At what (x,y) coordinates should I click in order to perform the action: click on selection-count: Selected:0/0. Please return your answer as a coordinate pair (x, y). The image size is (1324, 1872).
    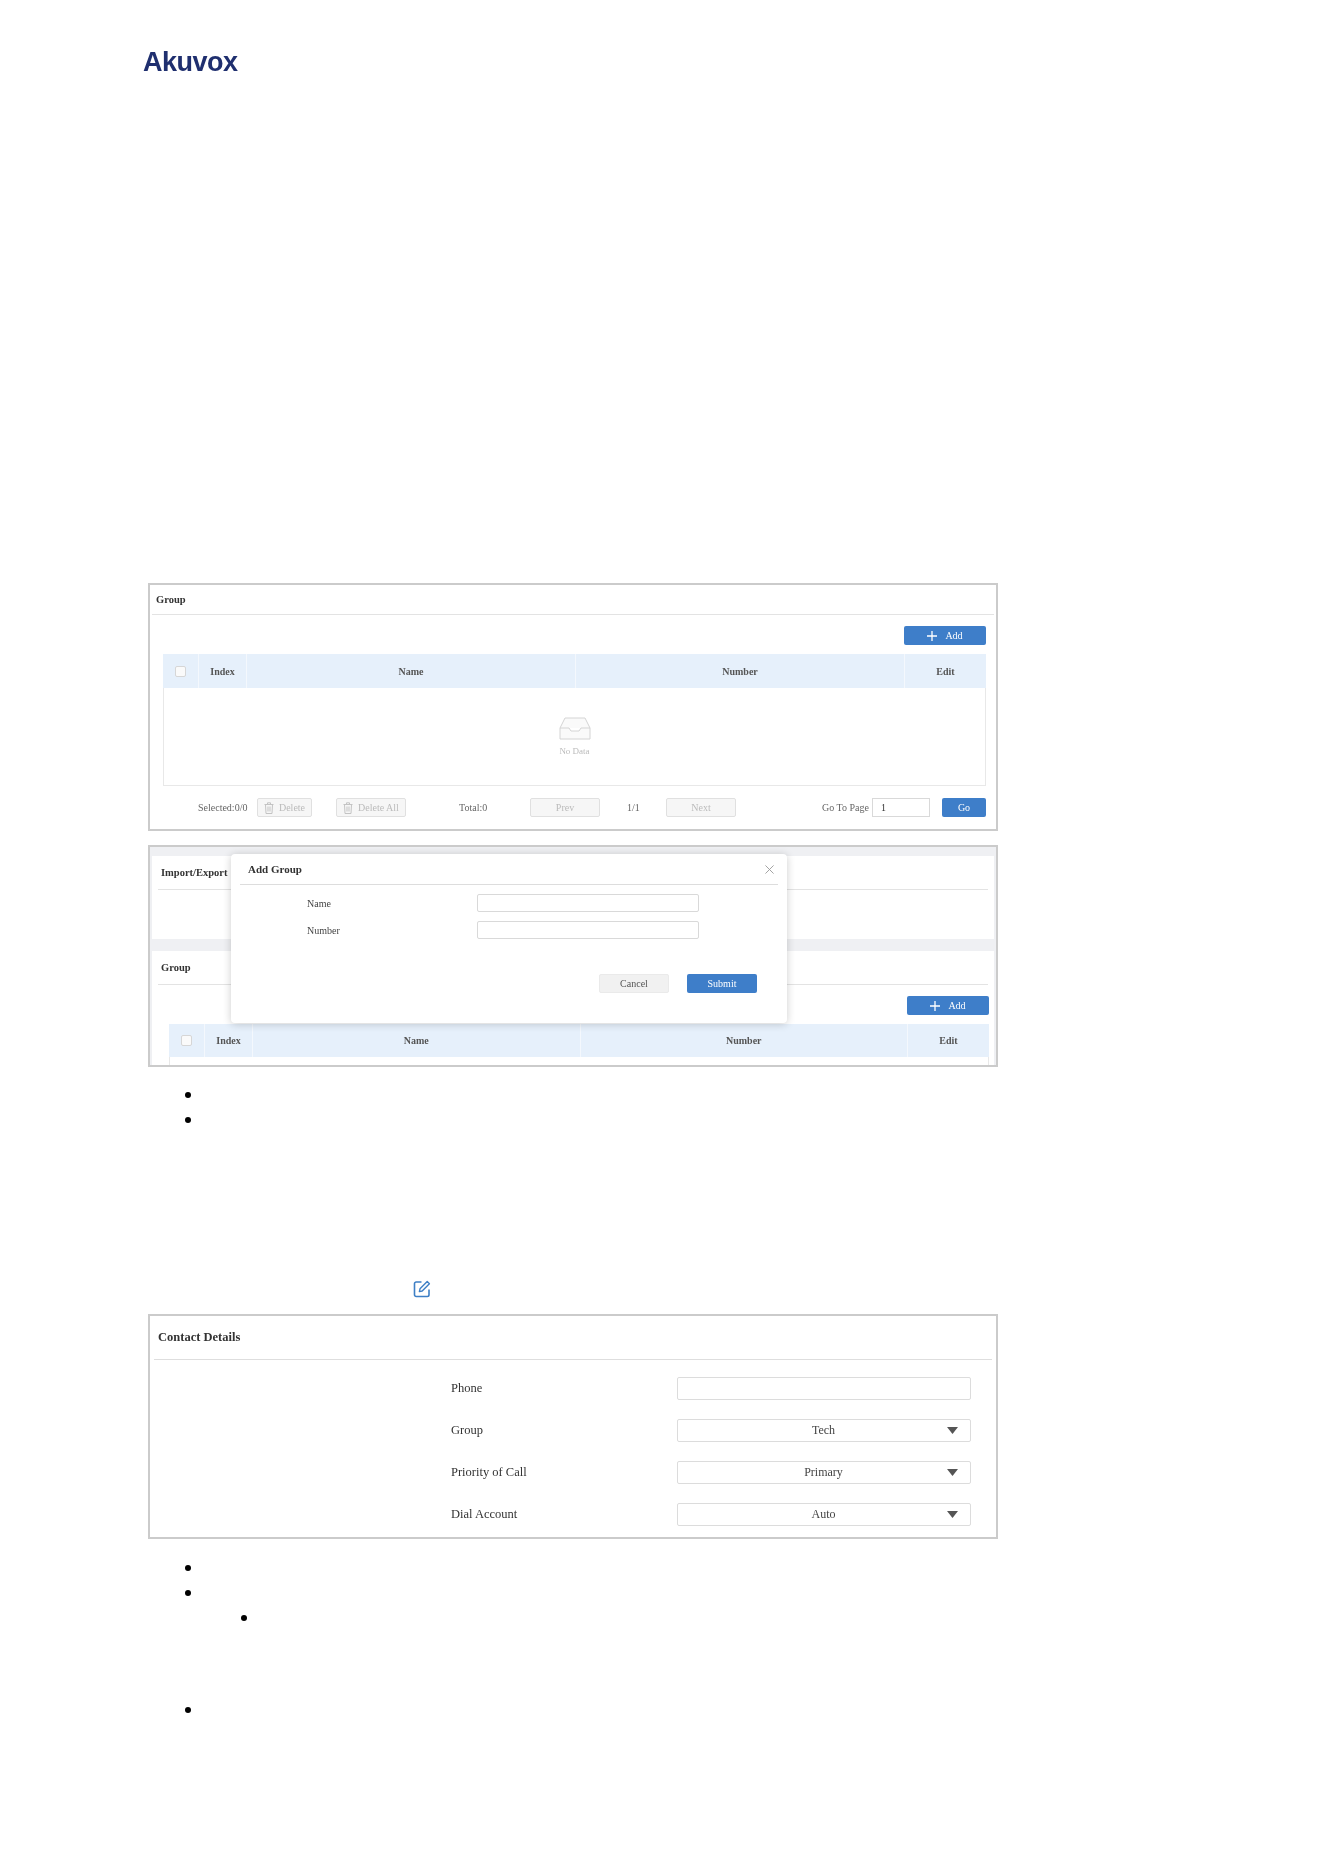
    Looking at the image, I should click on (223, 807).